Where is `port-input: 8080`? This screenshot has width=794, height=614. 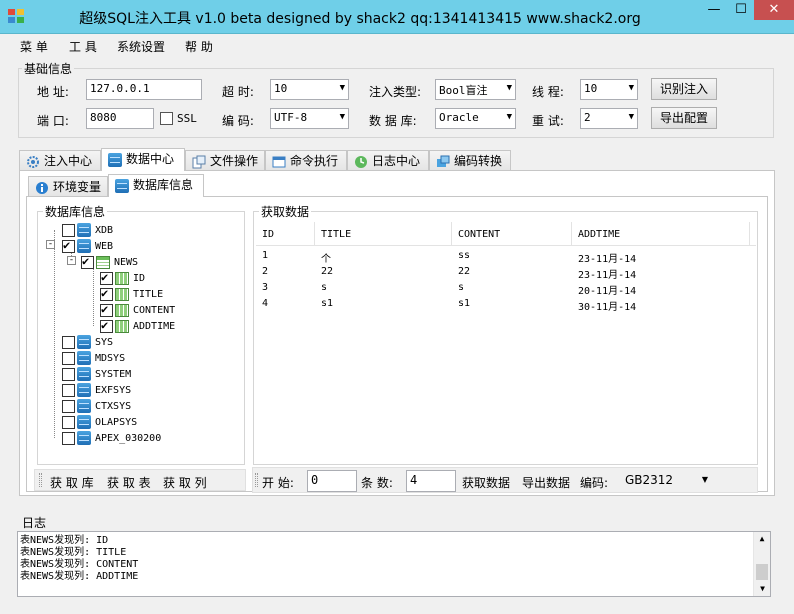 port-input: 8080 is located at coordinates (120, 118).